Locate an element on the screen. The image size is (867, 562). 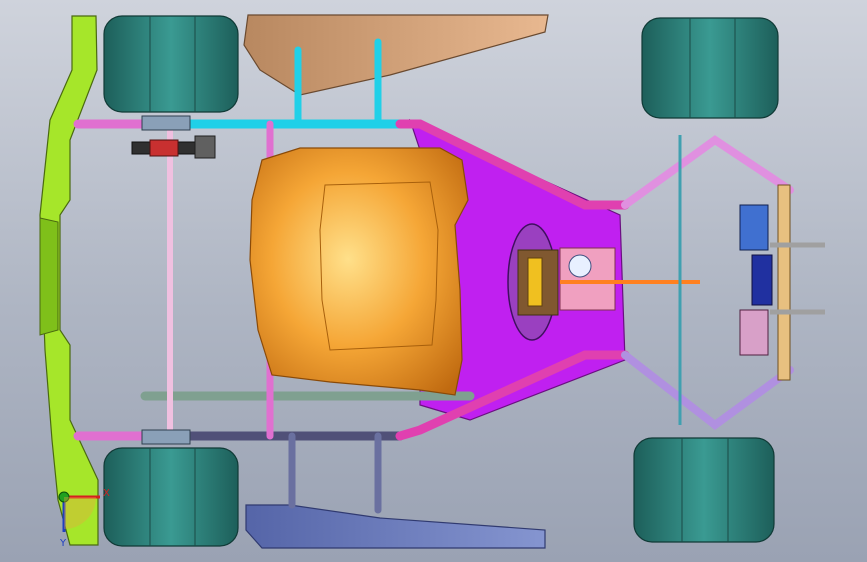
front-axle-assembly is located at coordinates (751, 280).